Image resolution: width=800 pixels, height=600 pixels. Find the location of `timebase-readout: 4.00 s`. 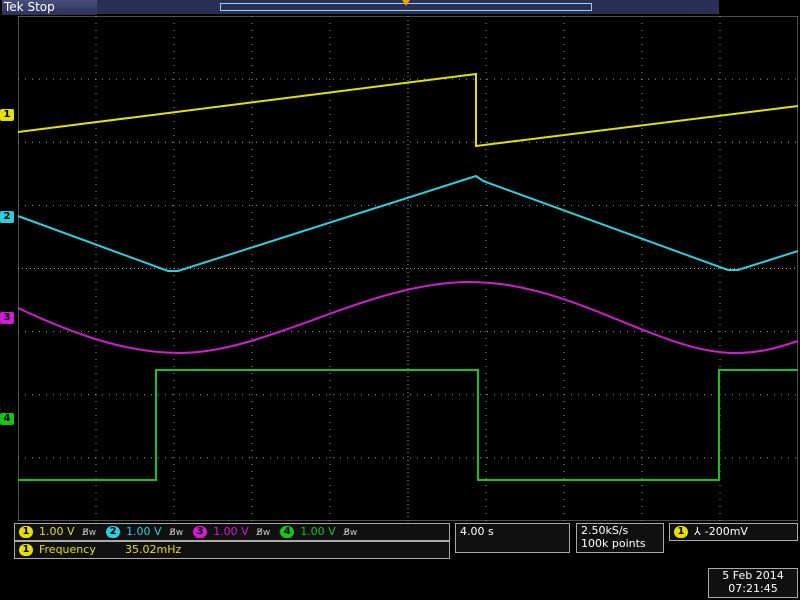

timebase-readout: 4.00 s is located at coordinates (512, 538).